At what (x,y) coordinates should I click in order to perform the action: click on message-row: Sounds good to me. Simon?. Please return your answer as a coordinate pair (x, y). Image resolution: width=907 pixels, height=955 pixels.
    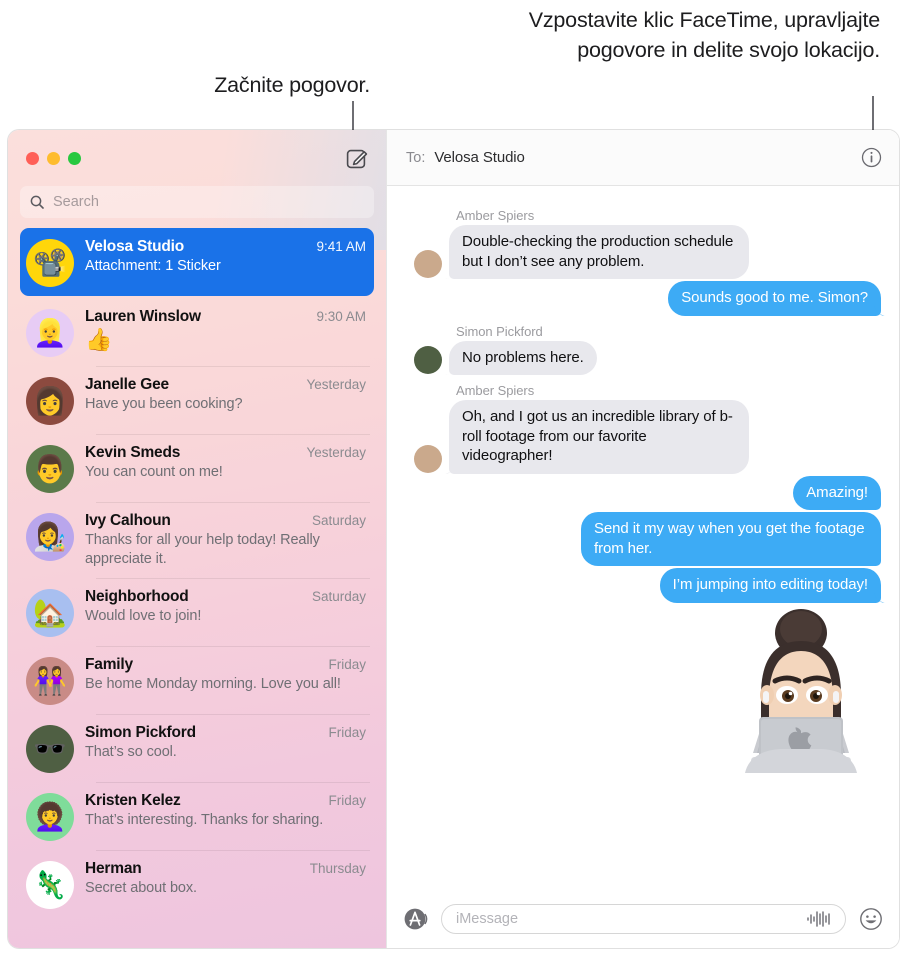
    Looking at the image, I should click on (642, 298).